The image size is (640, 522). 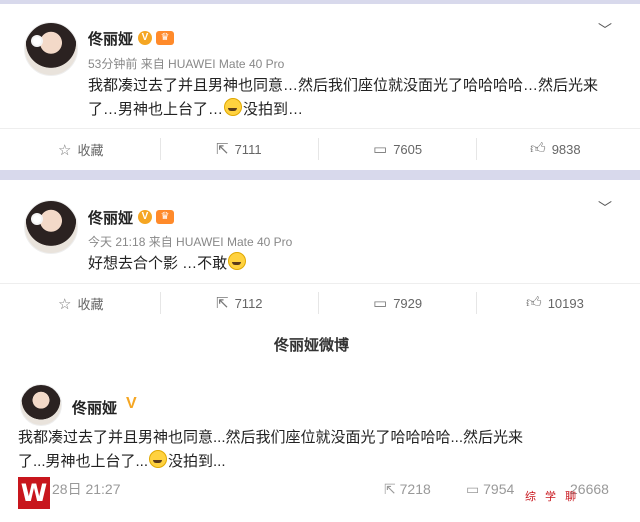 What do you see at coordinates (499, 489) in the screenshot?
I see `comment-count: 7954` at bounding box center [499, 489].